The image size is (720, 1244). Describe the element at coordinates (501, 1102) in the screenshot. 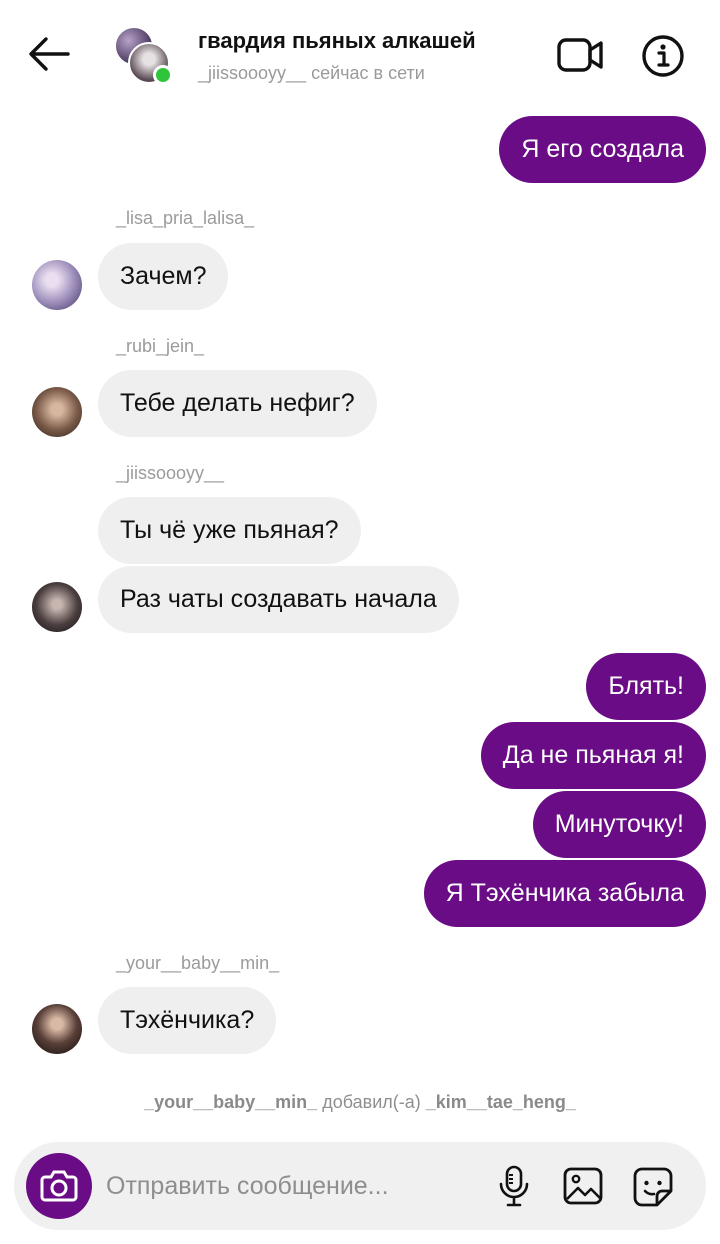

I see `system-notice-target: _kim__tae_heng_` at that location.